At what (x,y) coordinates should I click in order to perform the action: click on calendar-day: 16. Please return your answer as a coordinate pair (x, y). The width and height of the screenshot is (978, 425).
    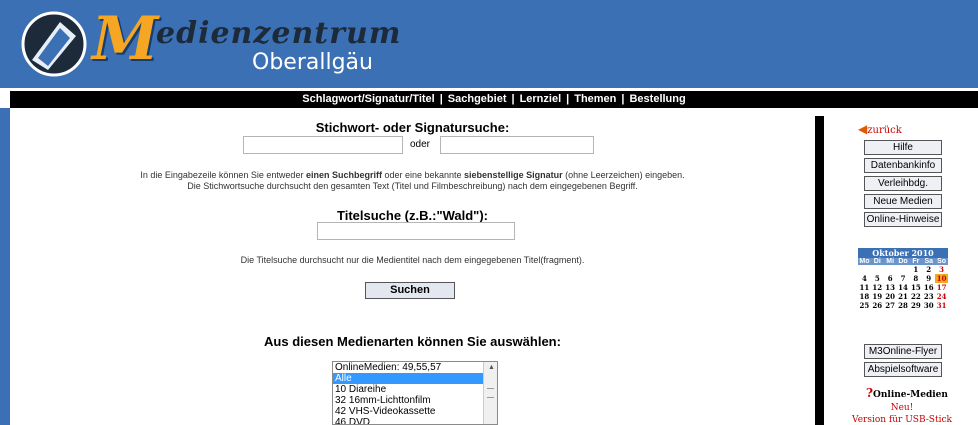
    Looking at the image, I should click on (928, 287).